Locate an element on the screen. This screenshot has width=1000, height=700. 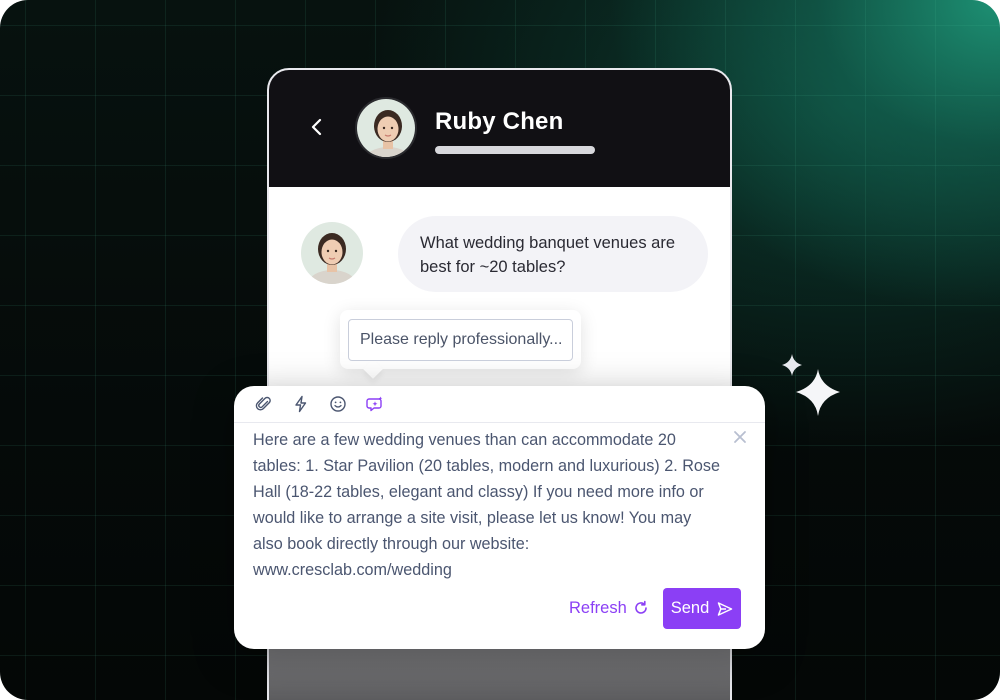
sparkle-icon is located at coordinates (811, 385).